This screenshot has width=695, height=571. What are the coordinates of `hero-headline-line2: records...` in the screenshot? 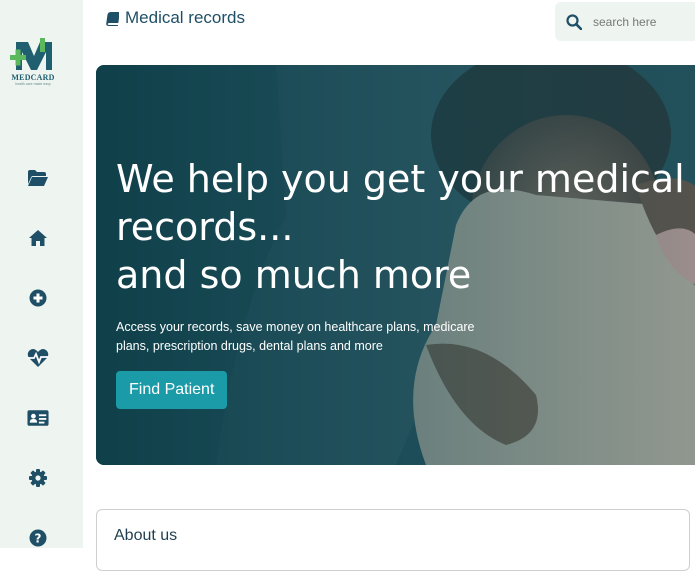 It's located at (205, 227).